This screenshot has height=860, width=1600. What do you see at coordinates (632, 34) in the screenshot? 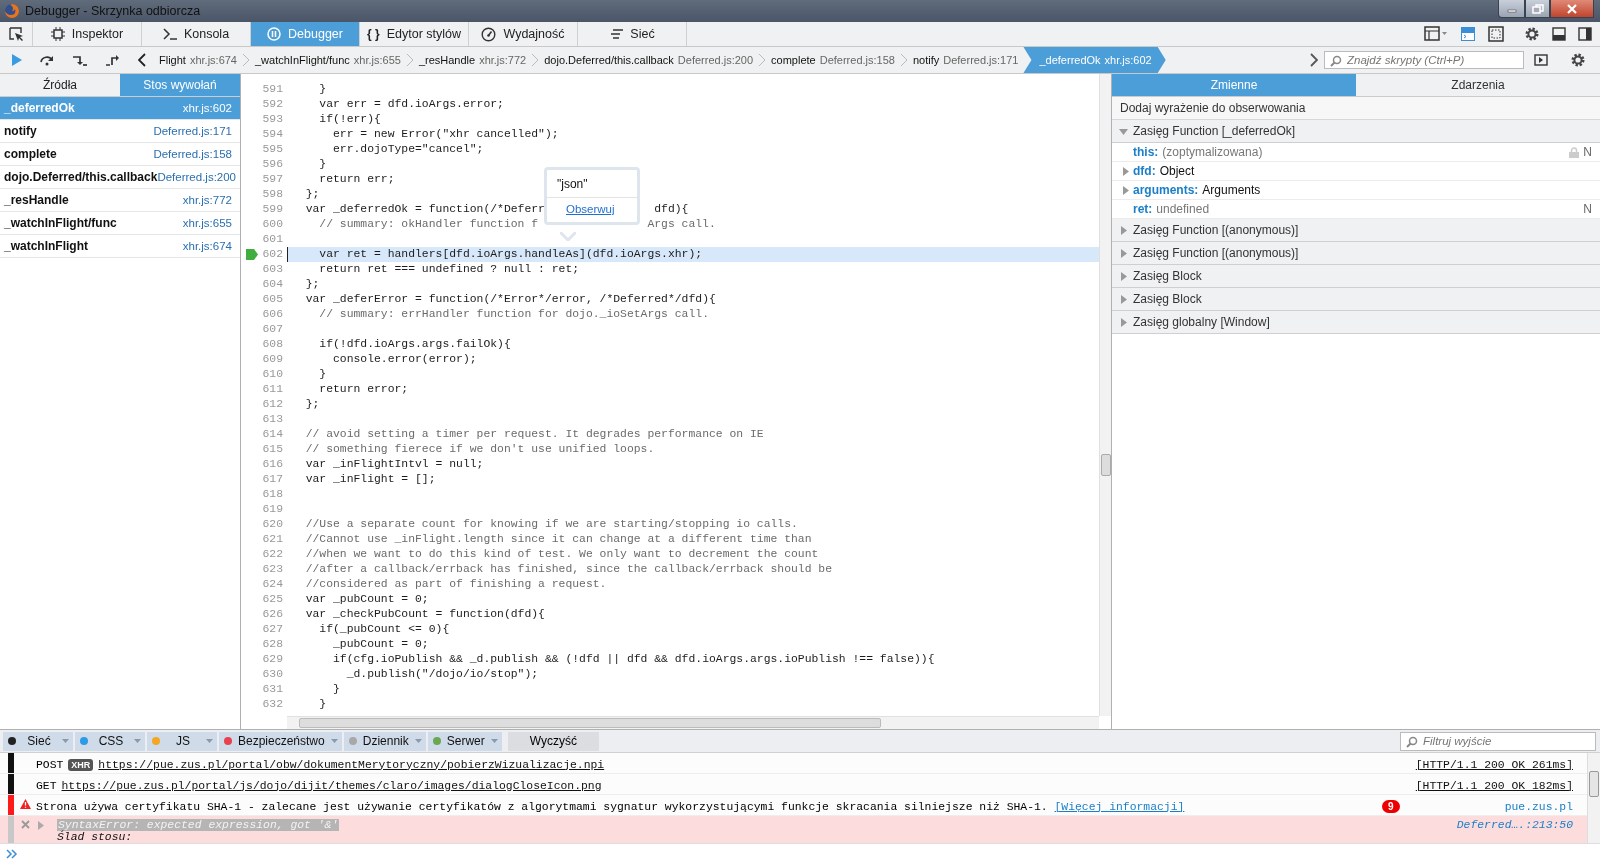
I see `tool-tab: Sieć` at bounding box center [632, 34].